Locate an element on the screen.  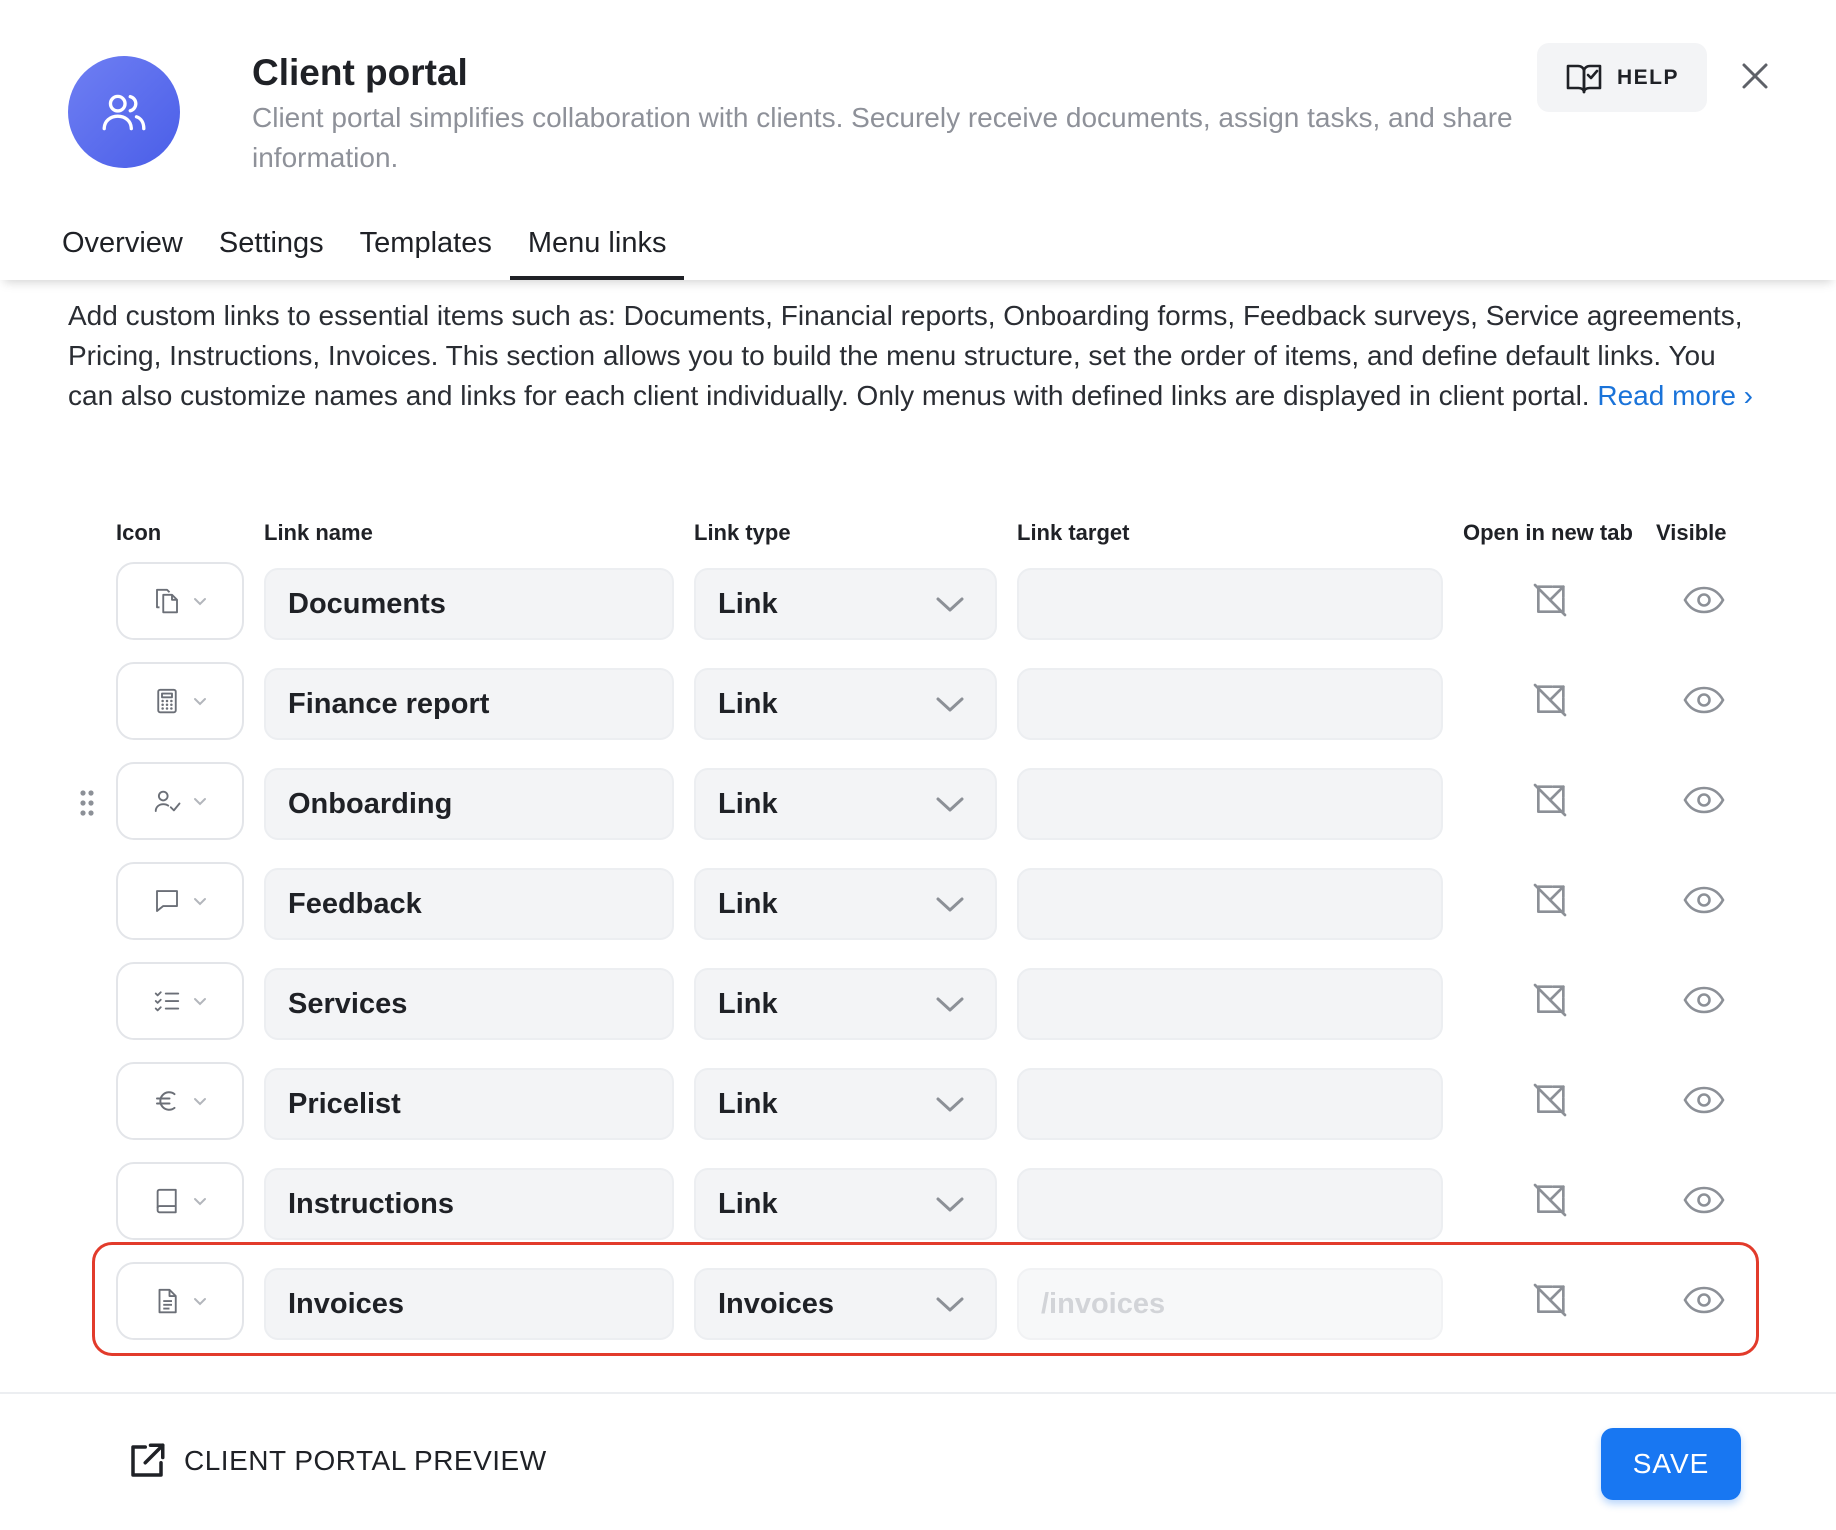
link-name-input: Onboarding is located at coordinates (469, 804).